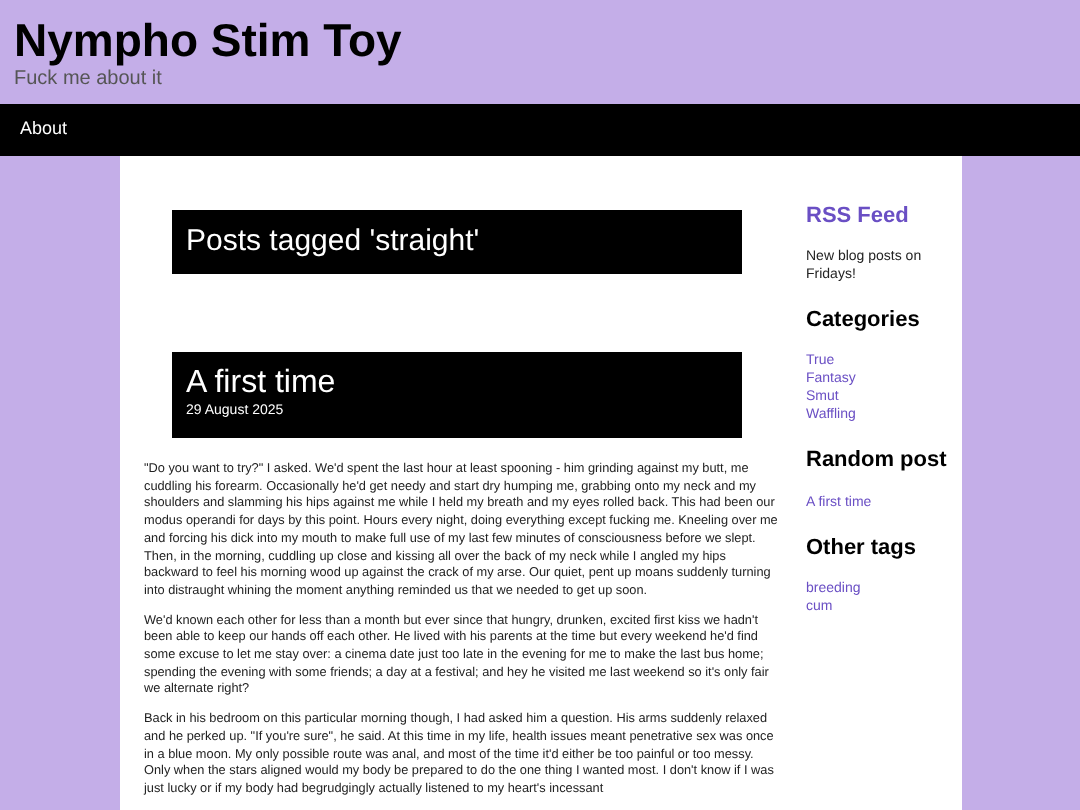 This screenshot has height=810, width=1080. What do you see at coordinates (261, 383) in the screenshot?
I see `post-title: A first time` at bounding box center [261, 383].